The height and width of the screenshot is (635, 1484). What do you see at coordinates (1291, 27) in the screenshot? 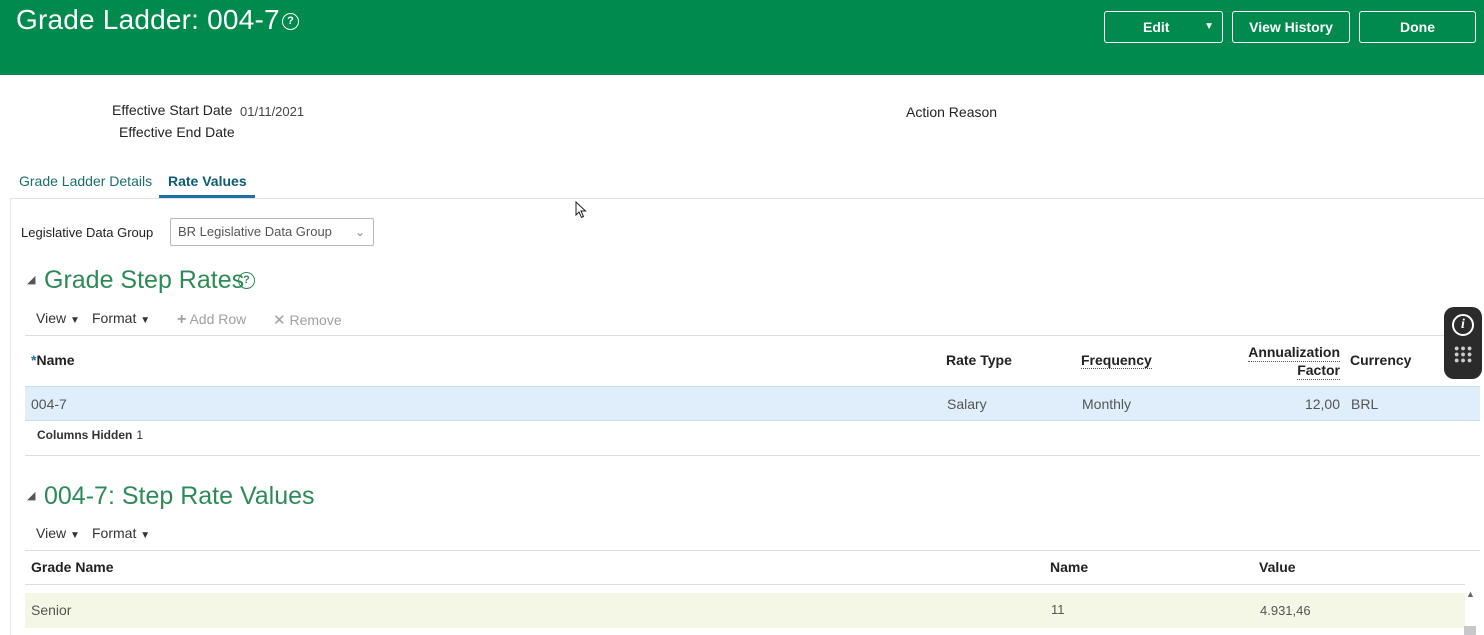
I see `view-history-button: View History` at bounding box center [1291, 27].